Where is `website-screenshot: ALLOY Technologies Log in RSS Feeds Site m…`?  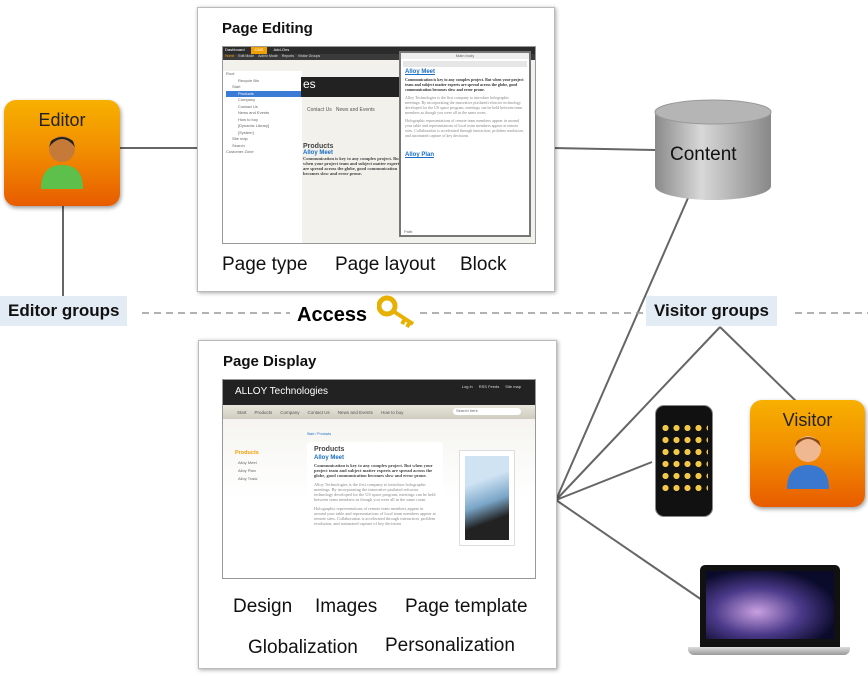 website-screenshot: ALLOY Technologies Log in RSS Feeds Site m… is located at coordinates (379, 479).